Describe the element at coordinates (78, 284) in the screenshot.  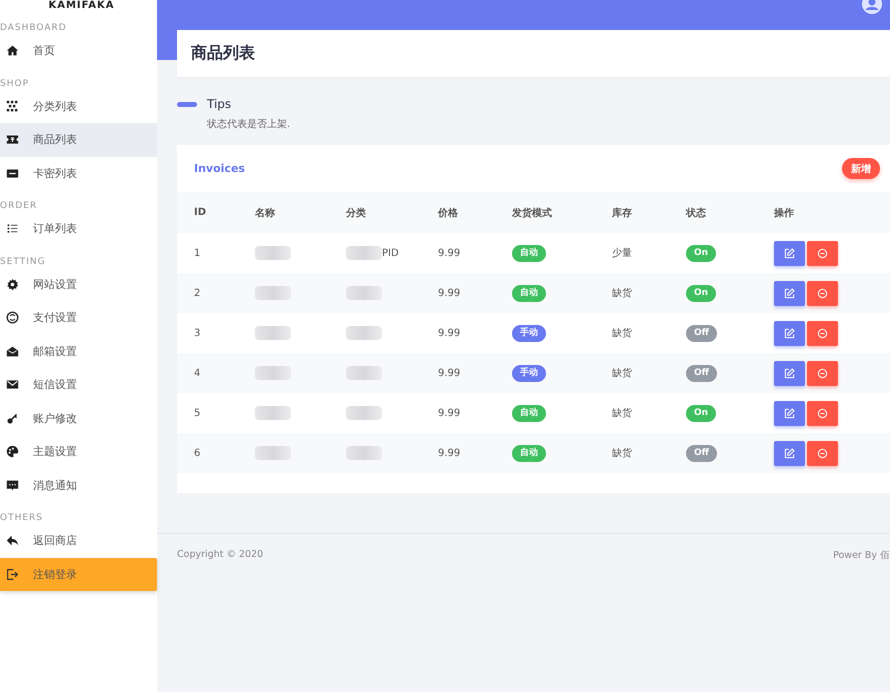
I see `sidebar-item: 网站设置` at that location.